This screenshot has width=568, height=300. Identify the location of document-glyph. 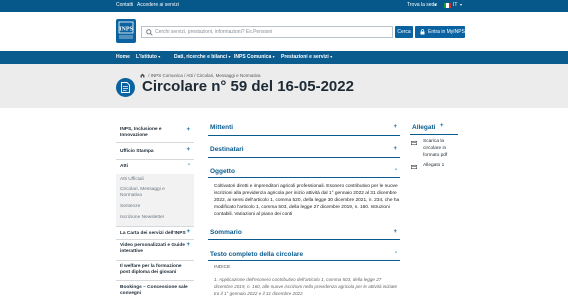
(125, 87).